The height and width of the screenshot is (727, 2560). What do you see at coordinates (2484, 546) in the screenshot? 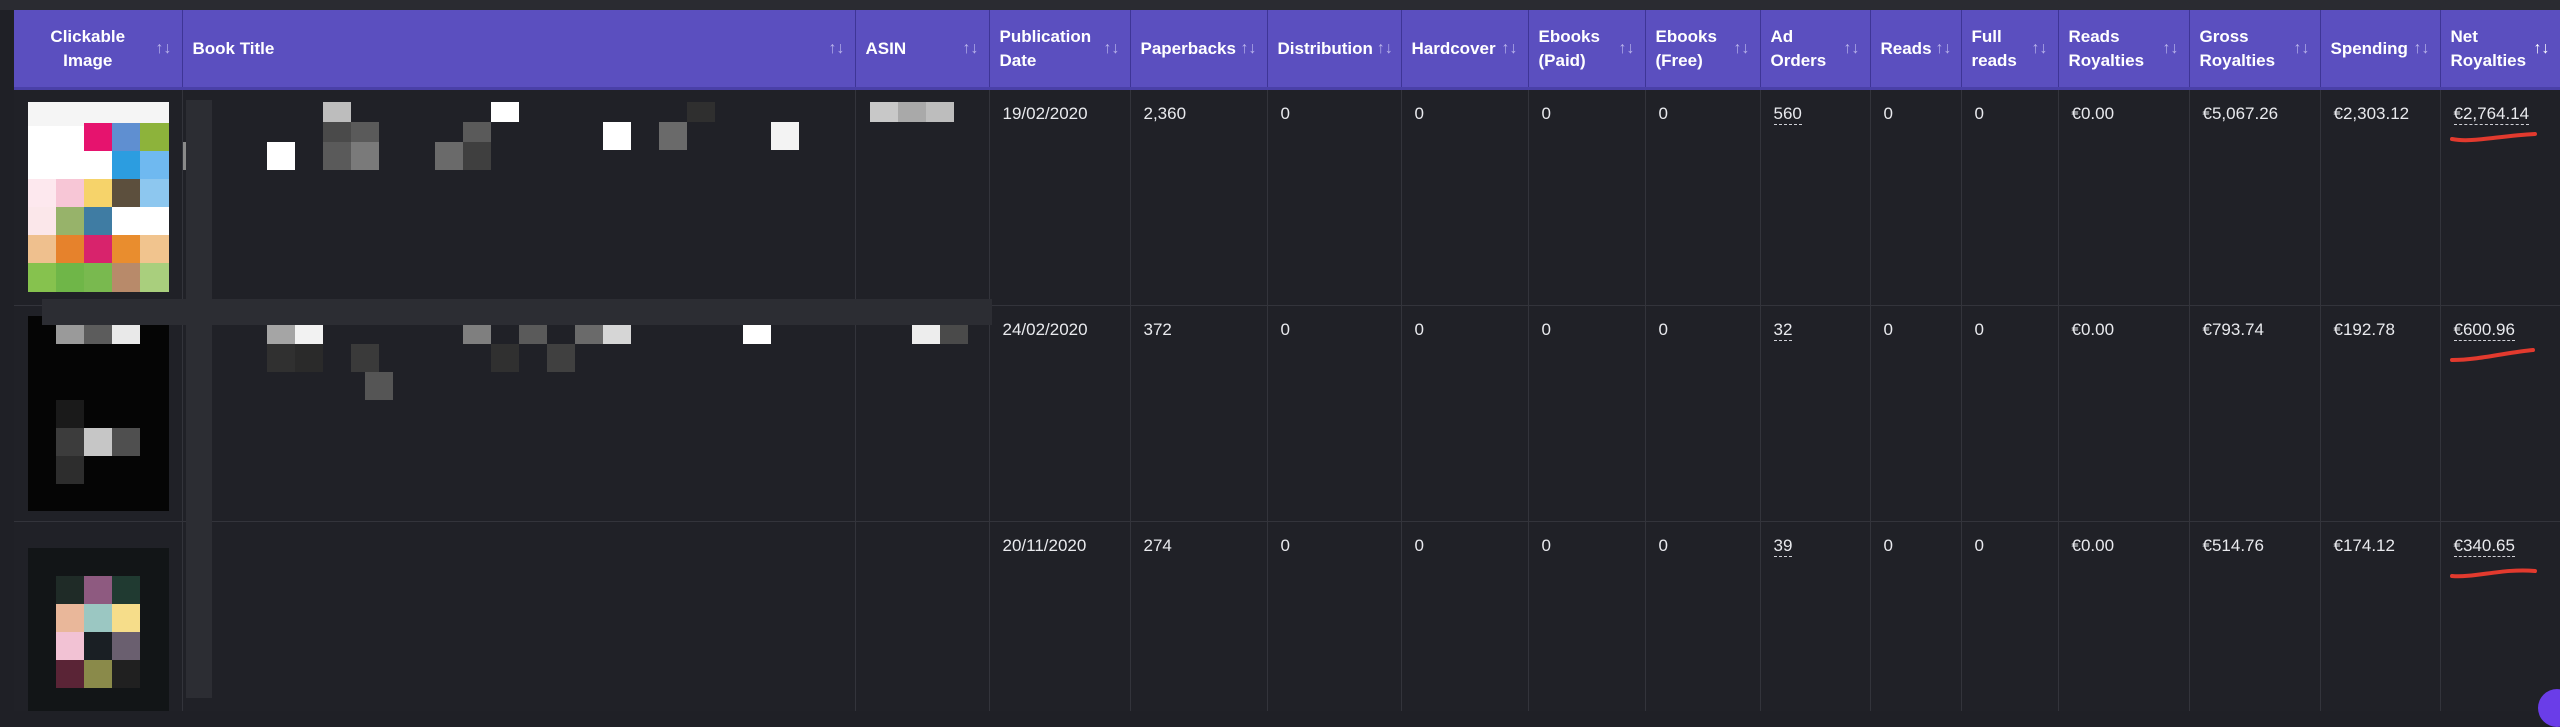
I see `net-royalties-value: €340.65` at bounding box center [2484, 546].